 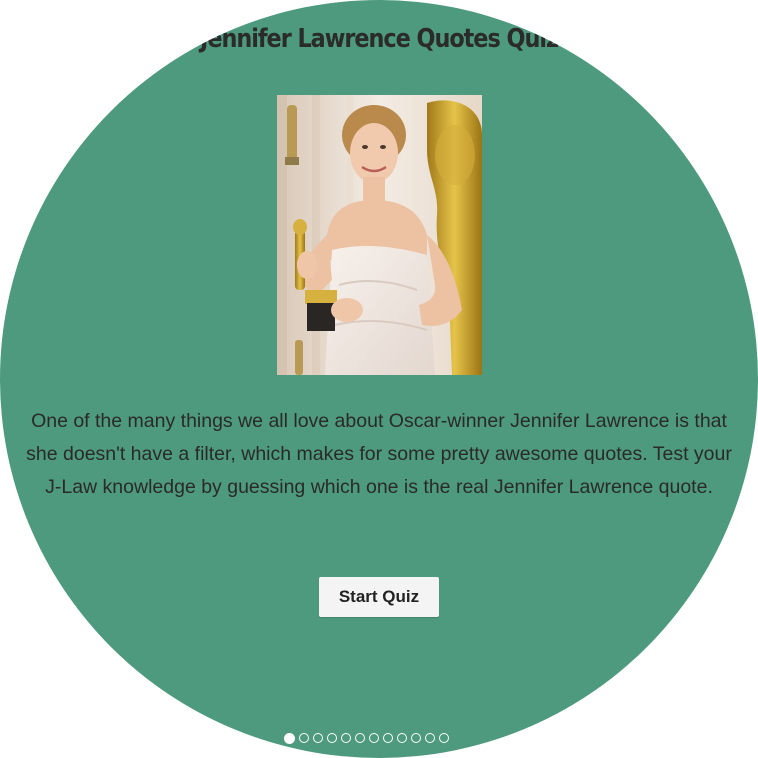 What do you see at coordinates (379, 235) in the screenshot?
I see `quiz-cover-photo` at bounding box center [379, 235].